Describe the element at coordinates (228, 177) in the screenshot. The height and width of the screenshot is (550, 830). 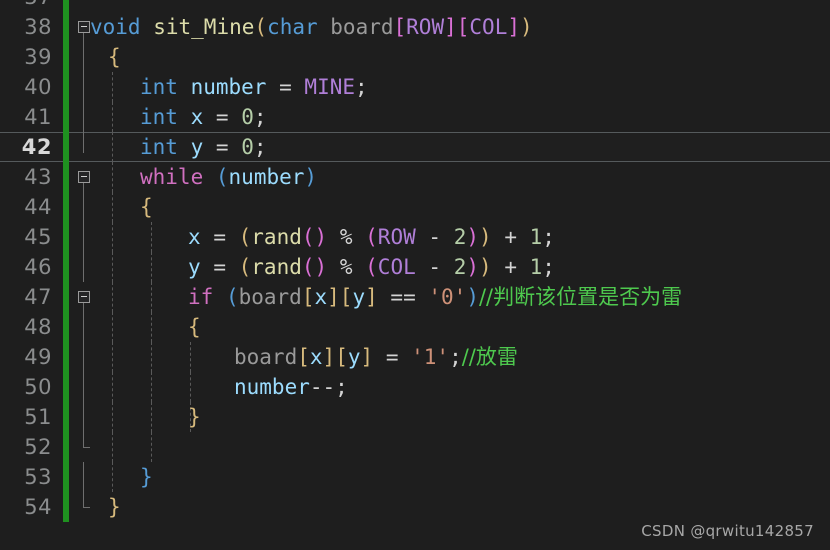
I see `code-text: while (number)` at that location.